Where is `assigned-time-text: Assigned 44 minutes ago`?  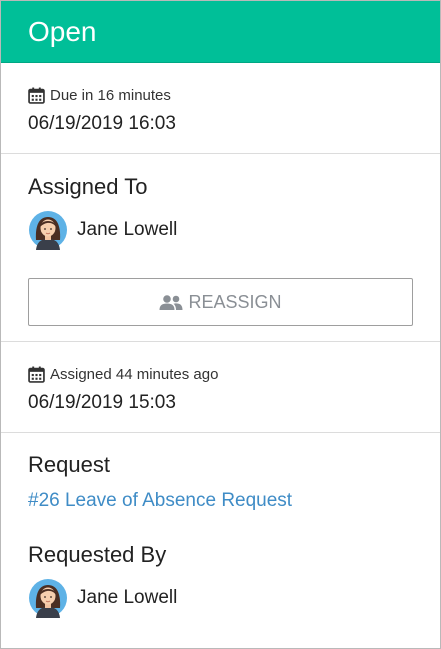 assigned-time-text: Assigned 44 minutes ago is located at coordinates (134, 374).